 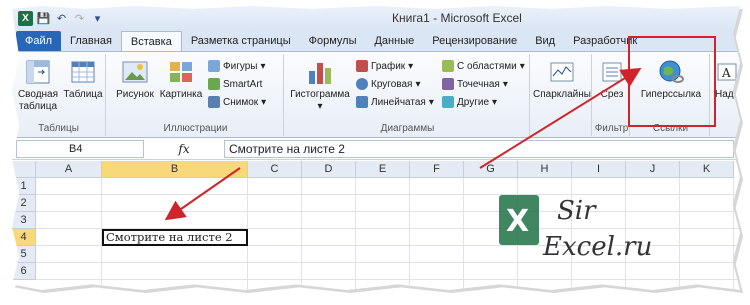 What do you see at coordinates (202, 194) in the screenshot?
I see `arrow-to-cell` at bounding box center [202, 194].